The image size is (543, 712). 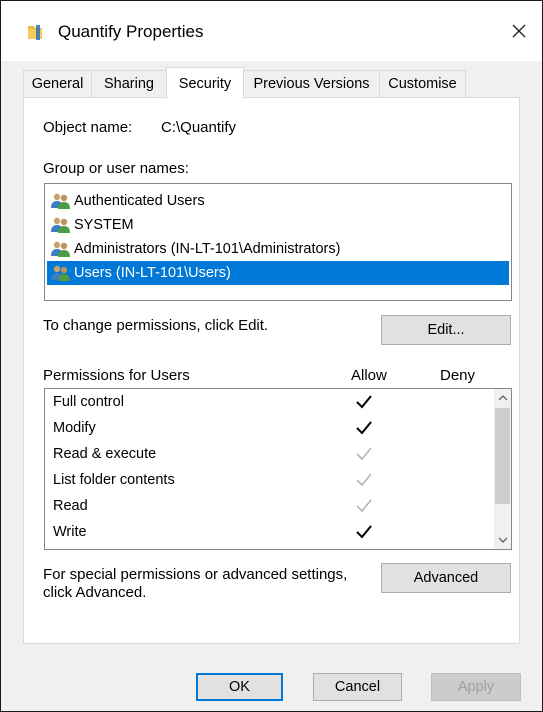 What do you see at coordinates (311, 83) in the screenshot?
I see `tab-previous-versions: Previous Versions` at bounding box center [311, 83].